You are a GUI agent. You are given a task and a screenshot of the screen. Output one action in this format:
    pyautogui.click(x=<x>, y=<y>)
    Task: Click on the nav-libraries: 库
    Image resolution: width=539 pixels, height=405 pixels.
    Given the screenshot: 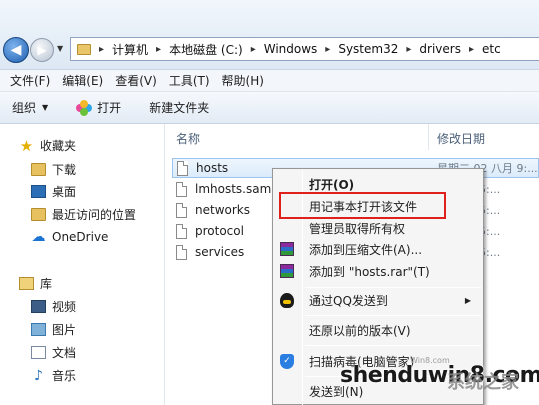 What is the action you would take?
    pyautogui.click(x=35, y=283)
    